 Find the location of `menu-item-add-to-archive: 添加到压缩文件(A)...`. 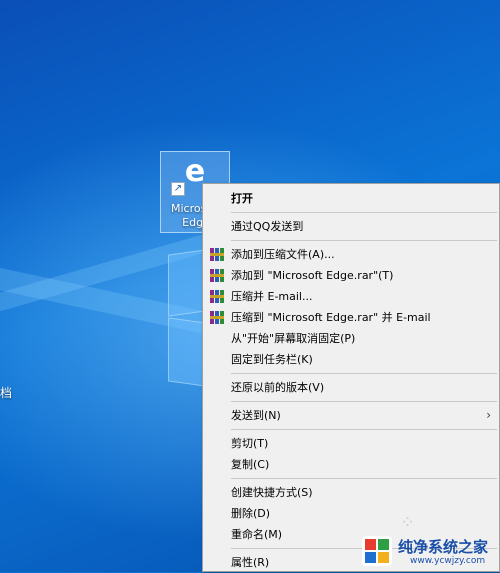

menu-item-add-to-archive: 添加到压缩文件(A)... is located at coordinates (351, 254).